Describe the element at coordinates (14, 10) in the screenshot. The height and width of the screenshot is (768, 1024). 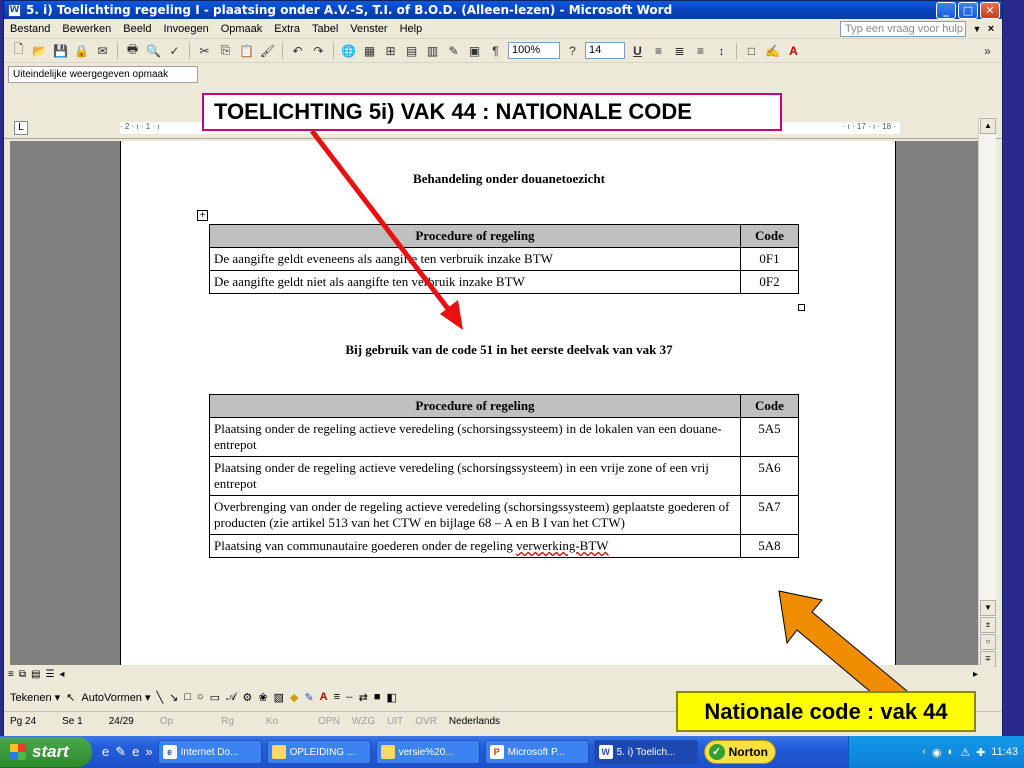
I see `word-icon: W` at that location.